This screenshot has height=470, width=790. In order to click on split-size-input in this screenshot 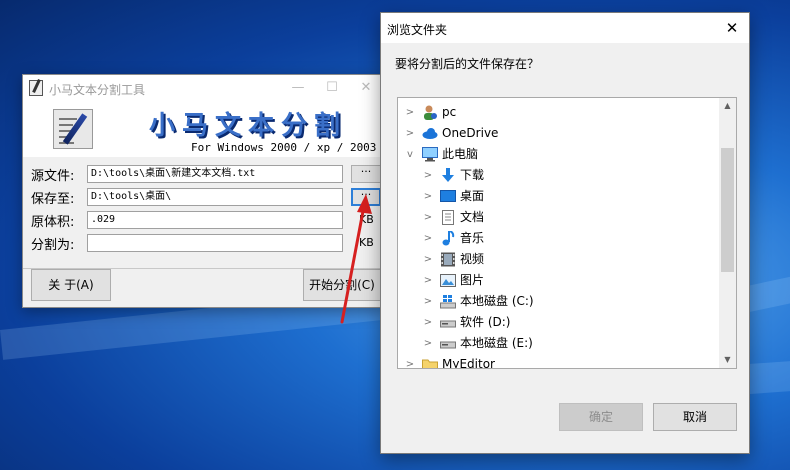, I will do `click(215, 243)`.